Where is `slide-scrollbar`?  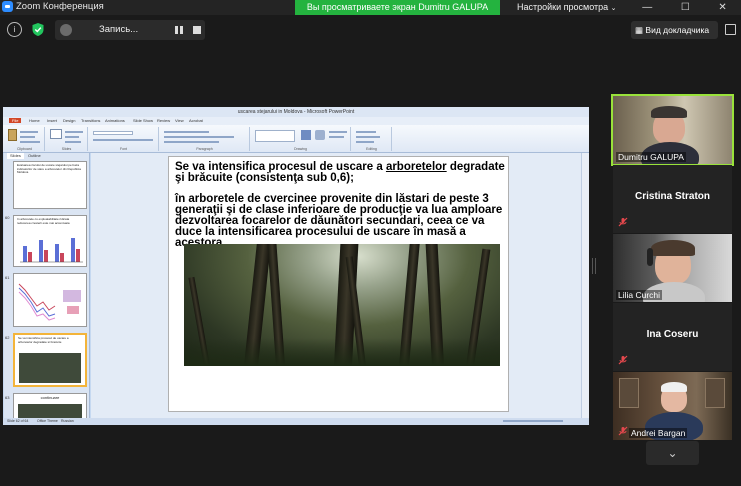
slide-scrollbar is located at coordinates (585, 285).